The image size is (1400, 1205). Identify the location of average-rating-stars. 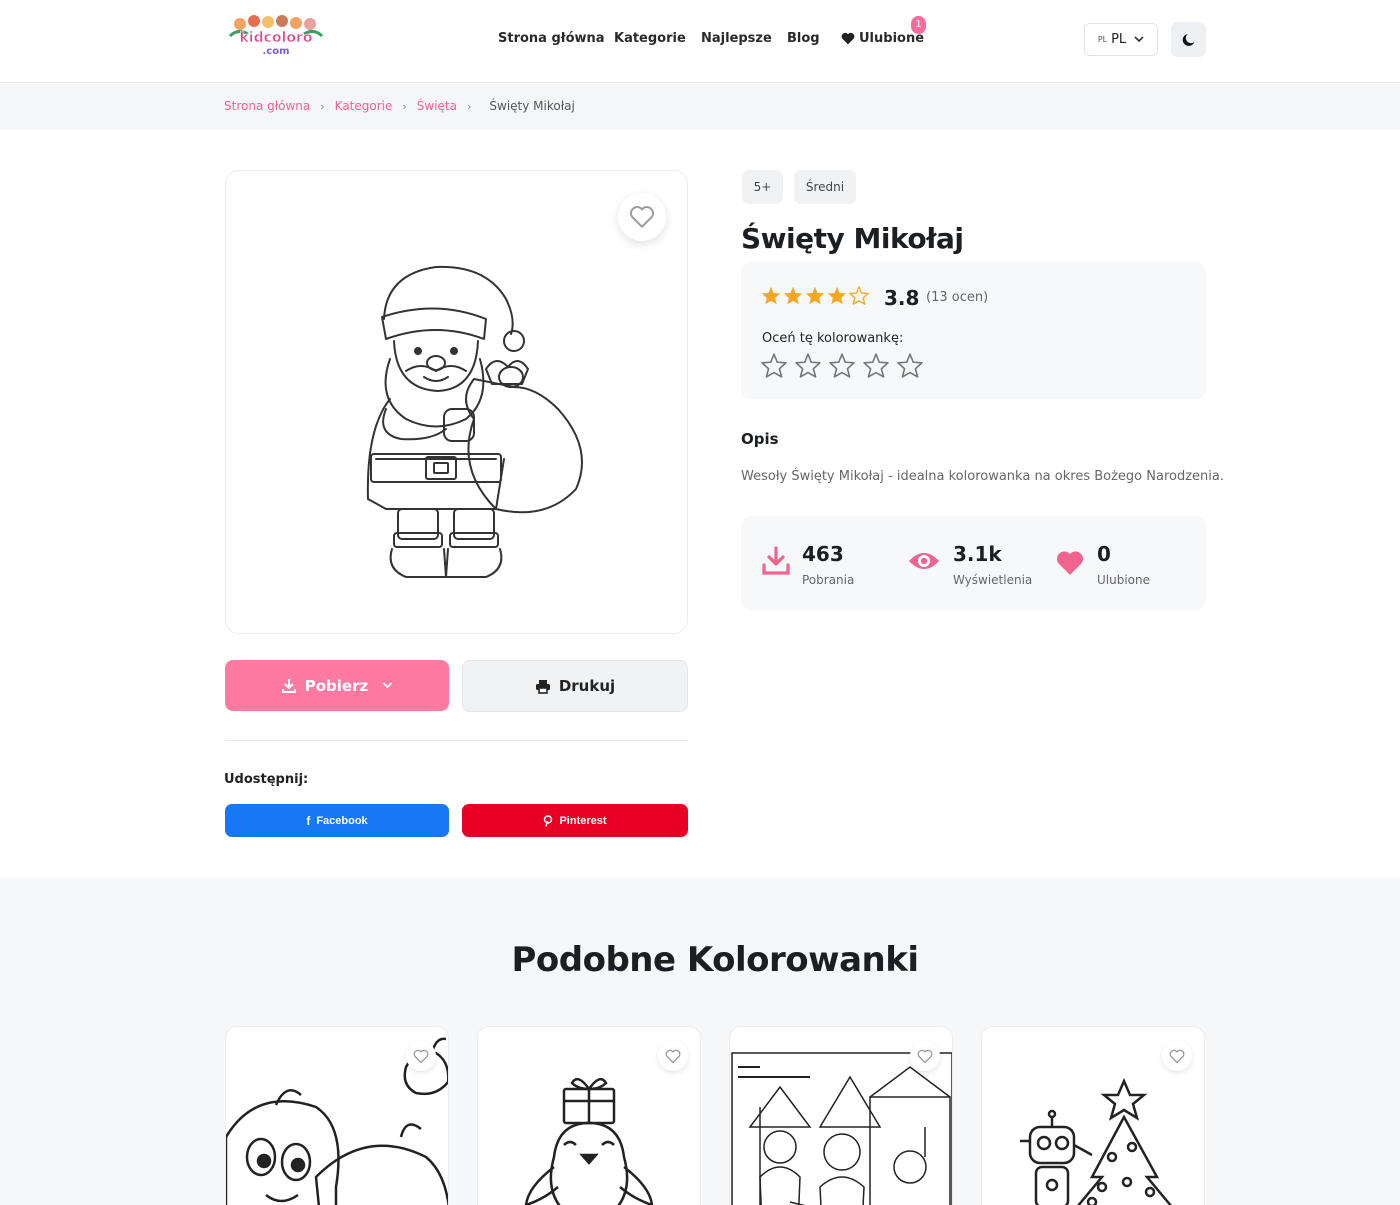
(815, 297).